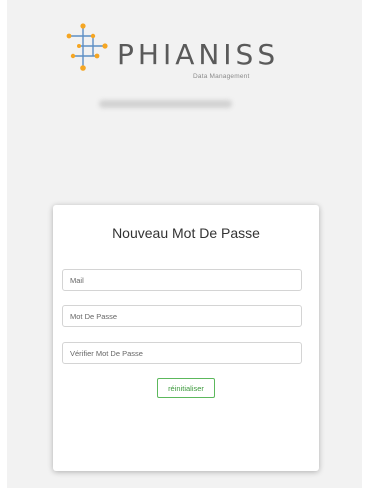  Describe the element at coordinates (186, 388) in the screenshot. I see `reset-button: réinitialiser` at that location.